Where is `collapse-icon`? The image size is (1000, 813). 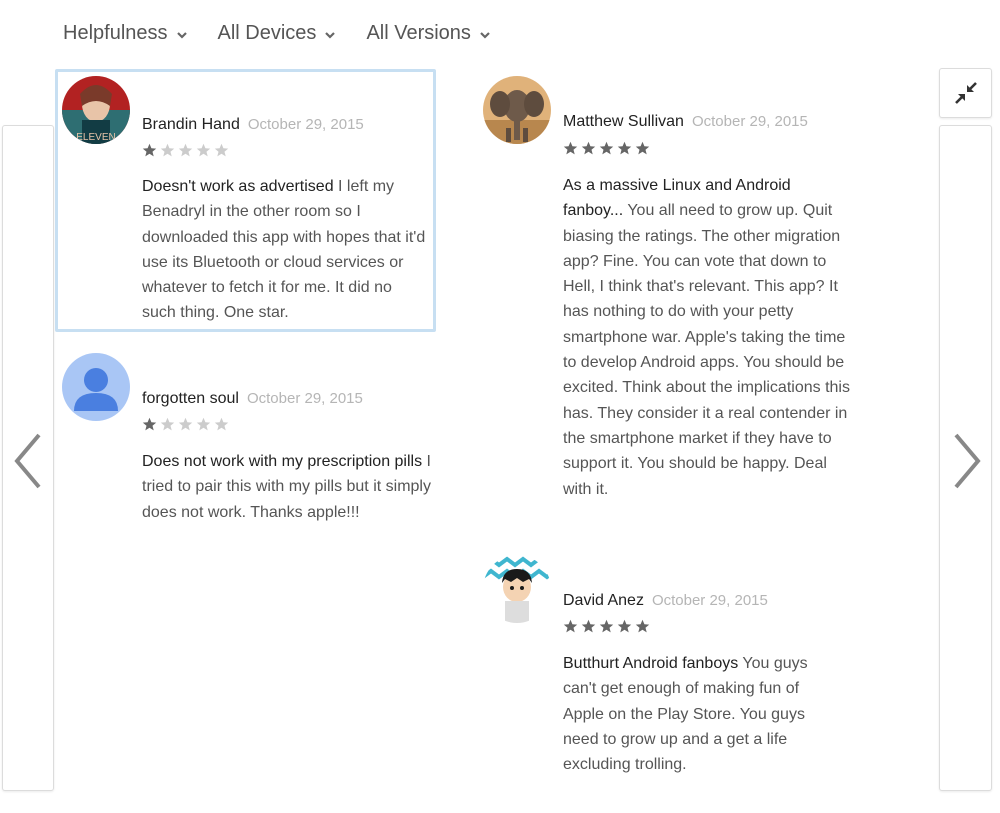 collapse-icon is located at coordinates (965, 93).